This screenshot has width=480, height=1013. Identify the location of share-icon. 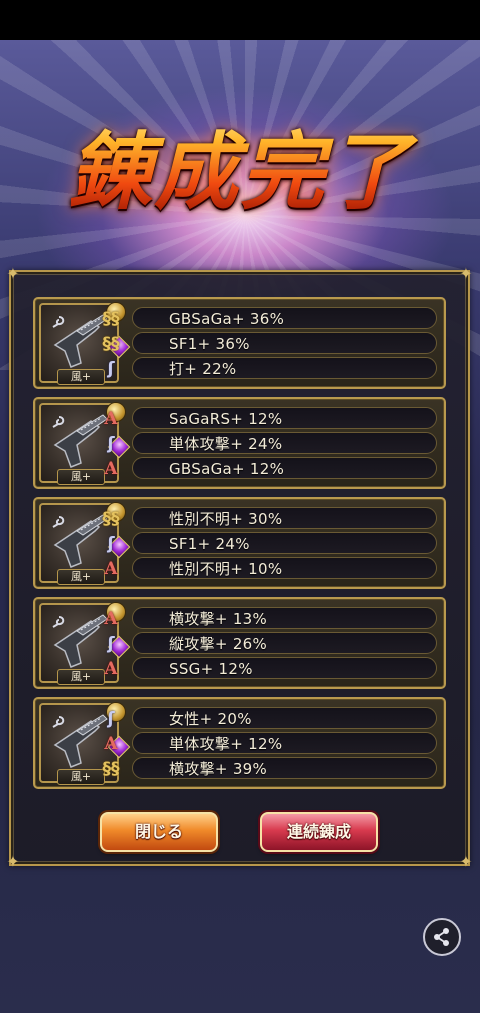
(441, 937).